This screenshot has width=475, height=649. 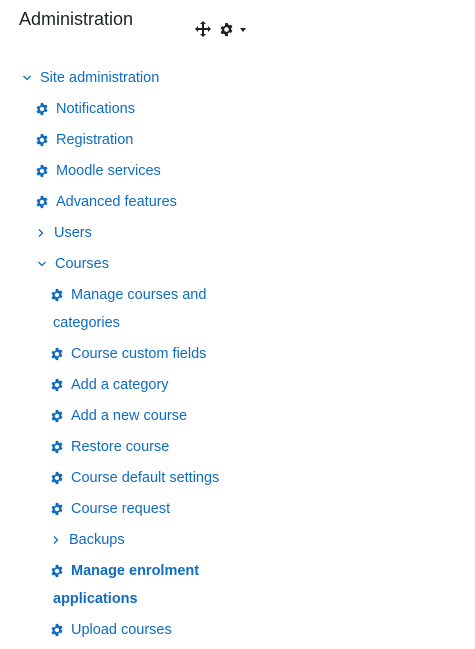 What do you see at coordinates (82, 264) in the screenshot?
I see `tree-item-label: Courses` at bounding box center [82, 264].